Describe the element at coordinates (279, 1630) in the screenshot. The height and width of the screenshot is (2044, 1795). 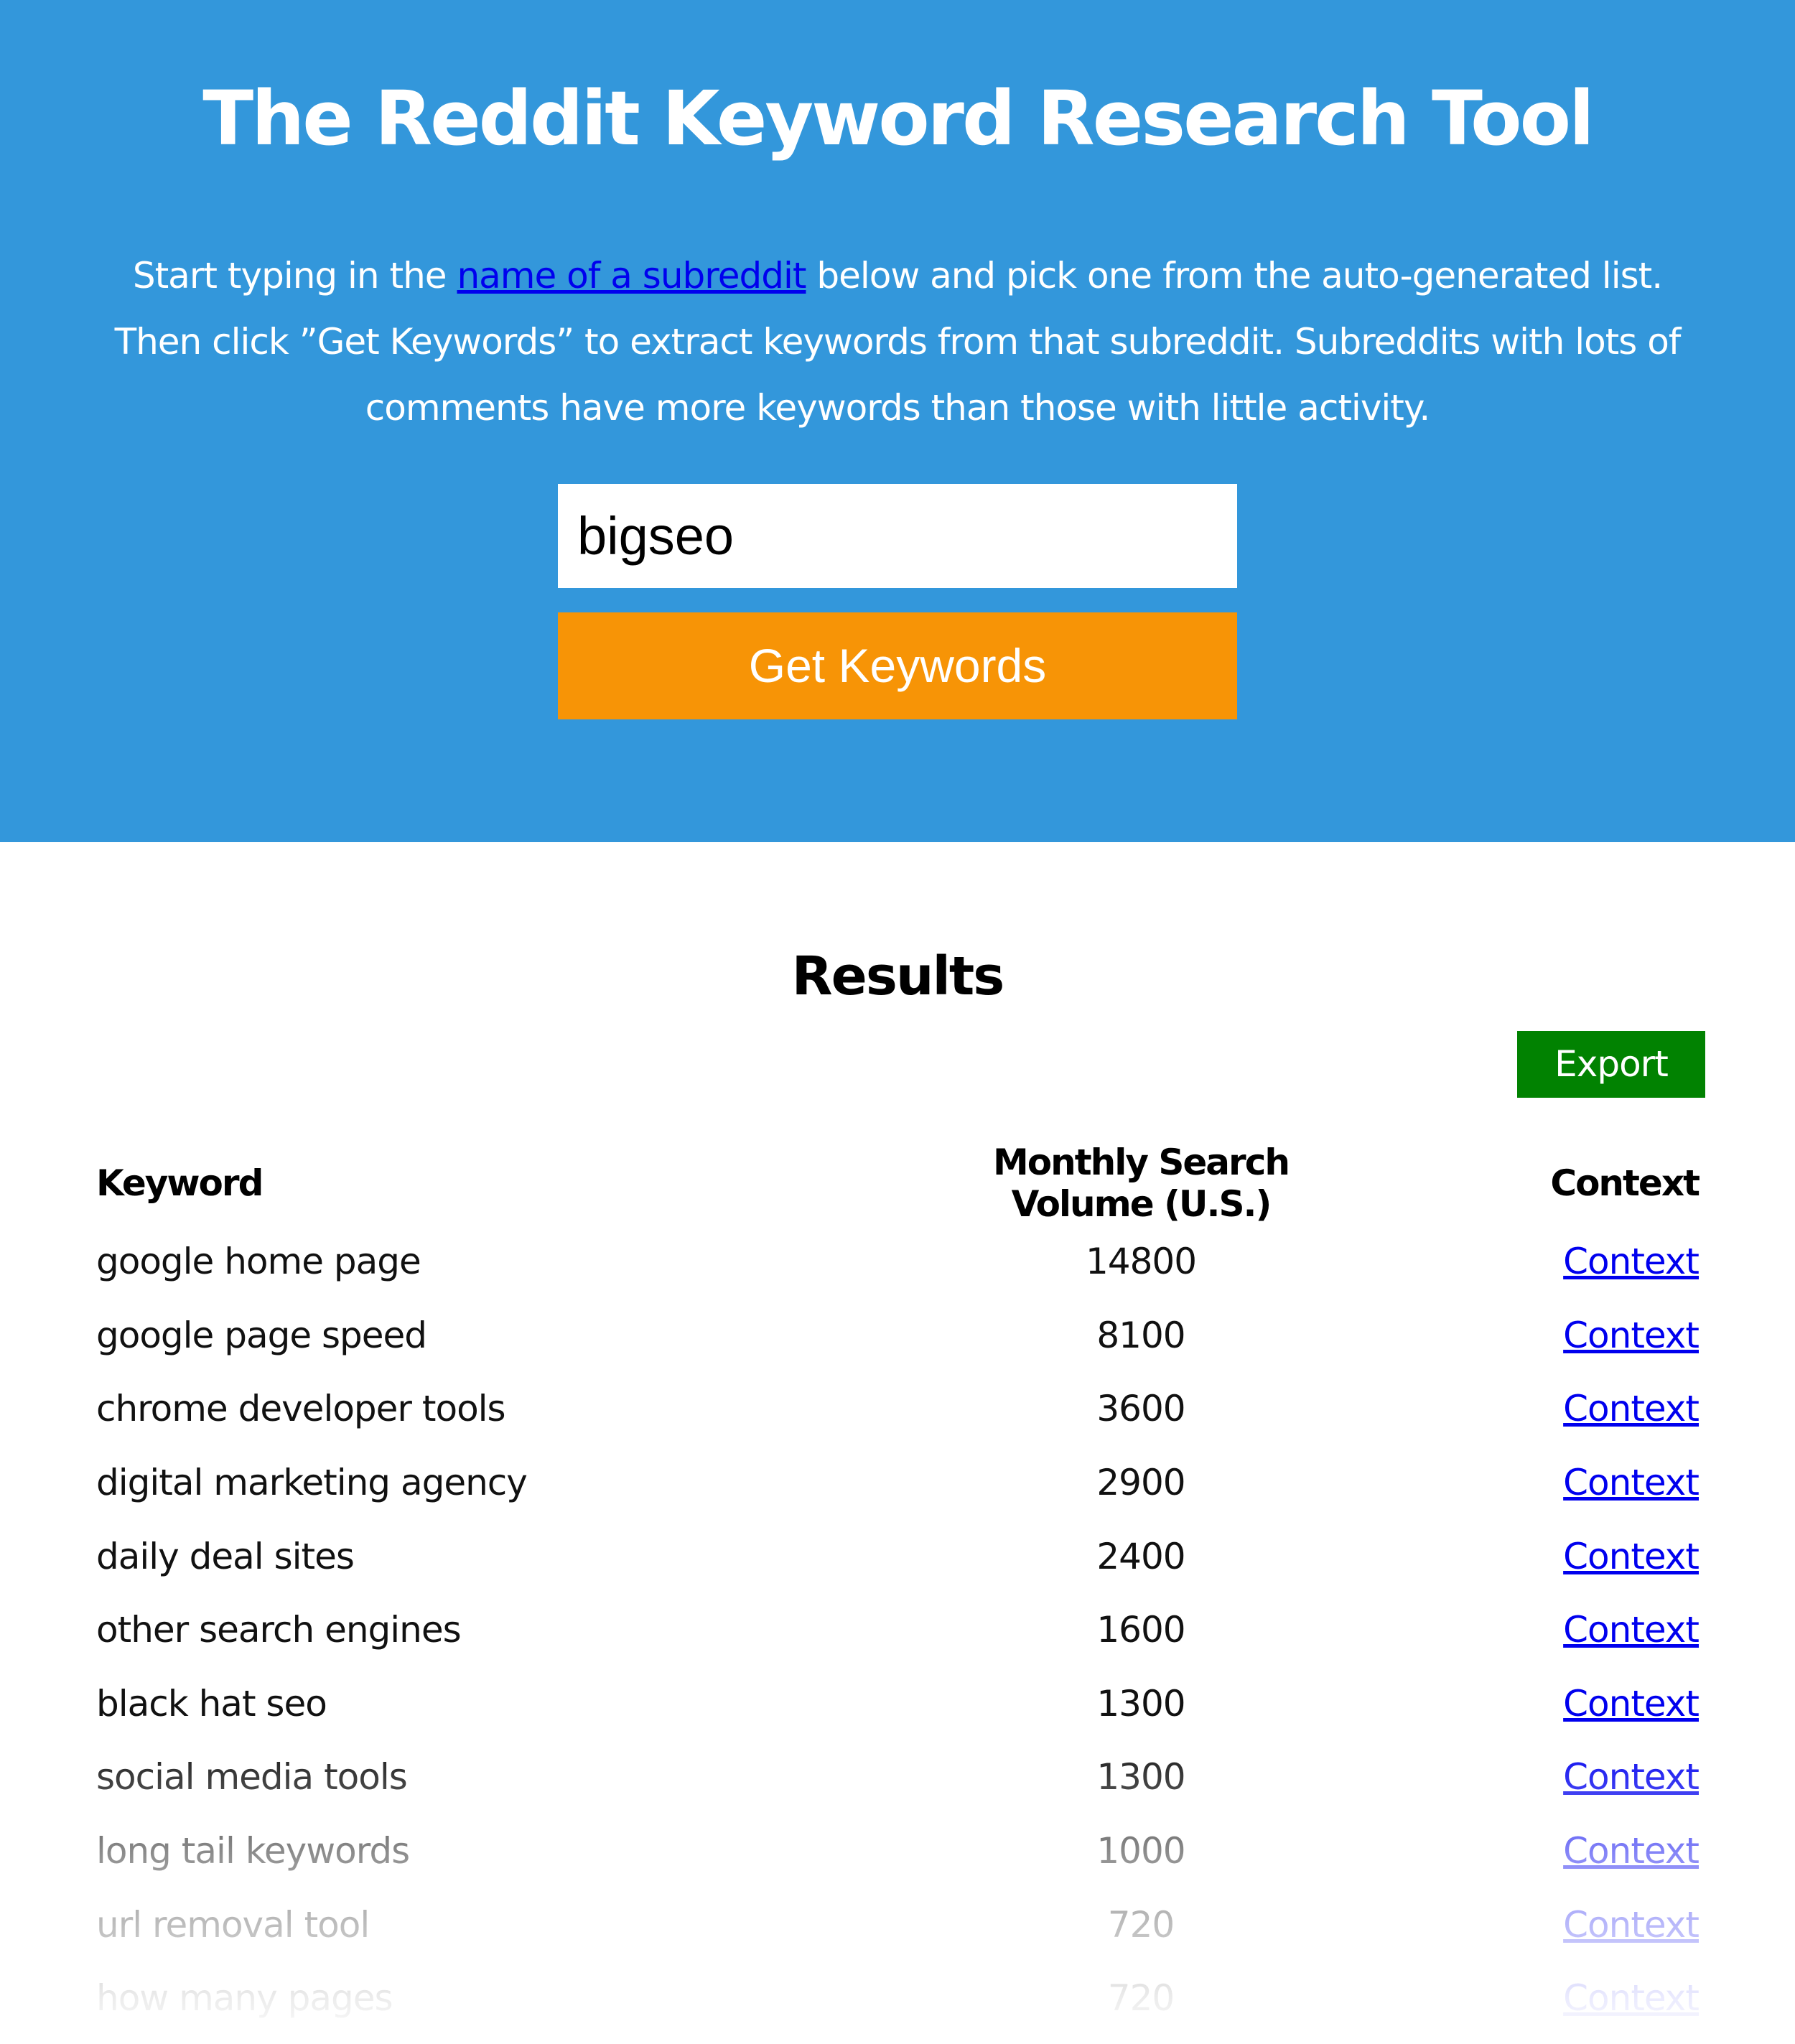
I see `keyword-cell: other search engines` at that location.